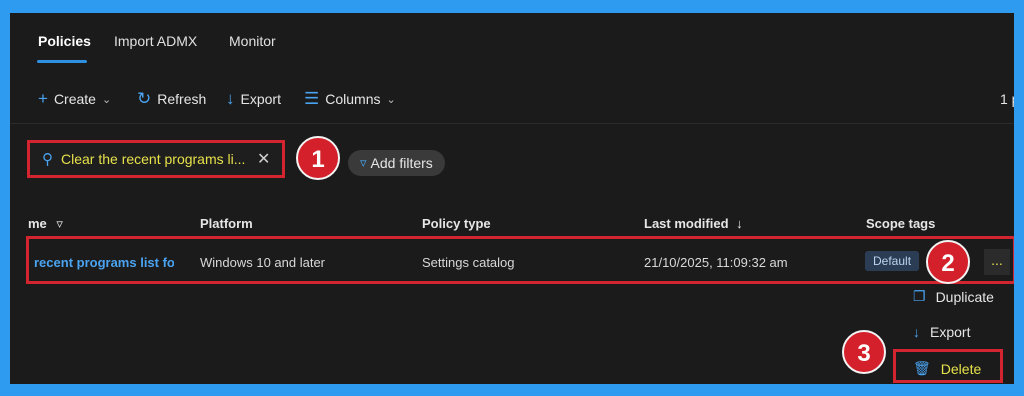  I want to click on column-header-policy-type: Policy type, so click(456, 223).